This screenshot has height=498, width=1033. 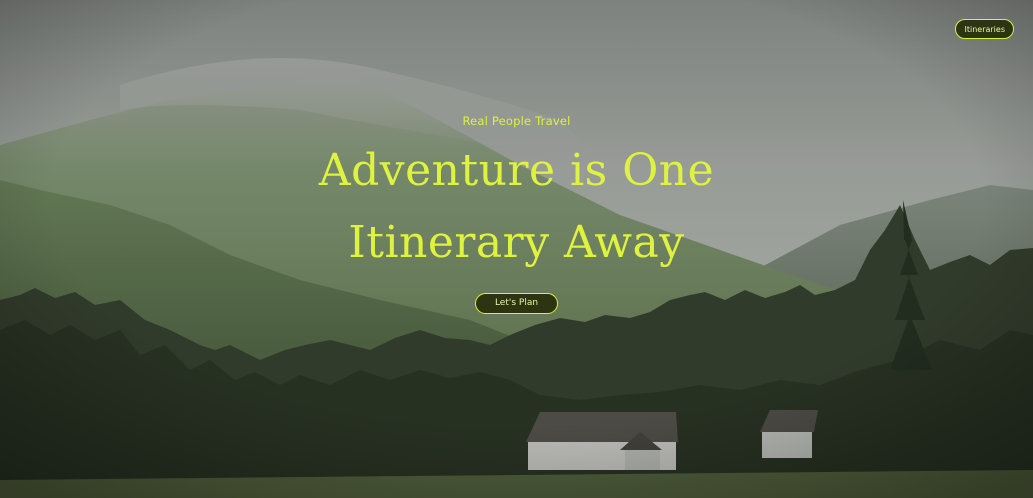 What do you see at coordinates (516, 303) in the screenshot?
I see `lets-plan-button: Let's Plan` at bounding box center [516, 303].